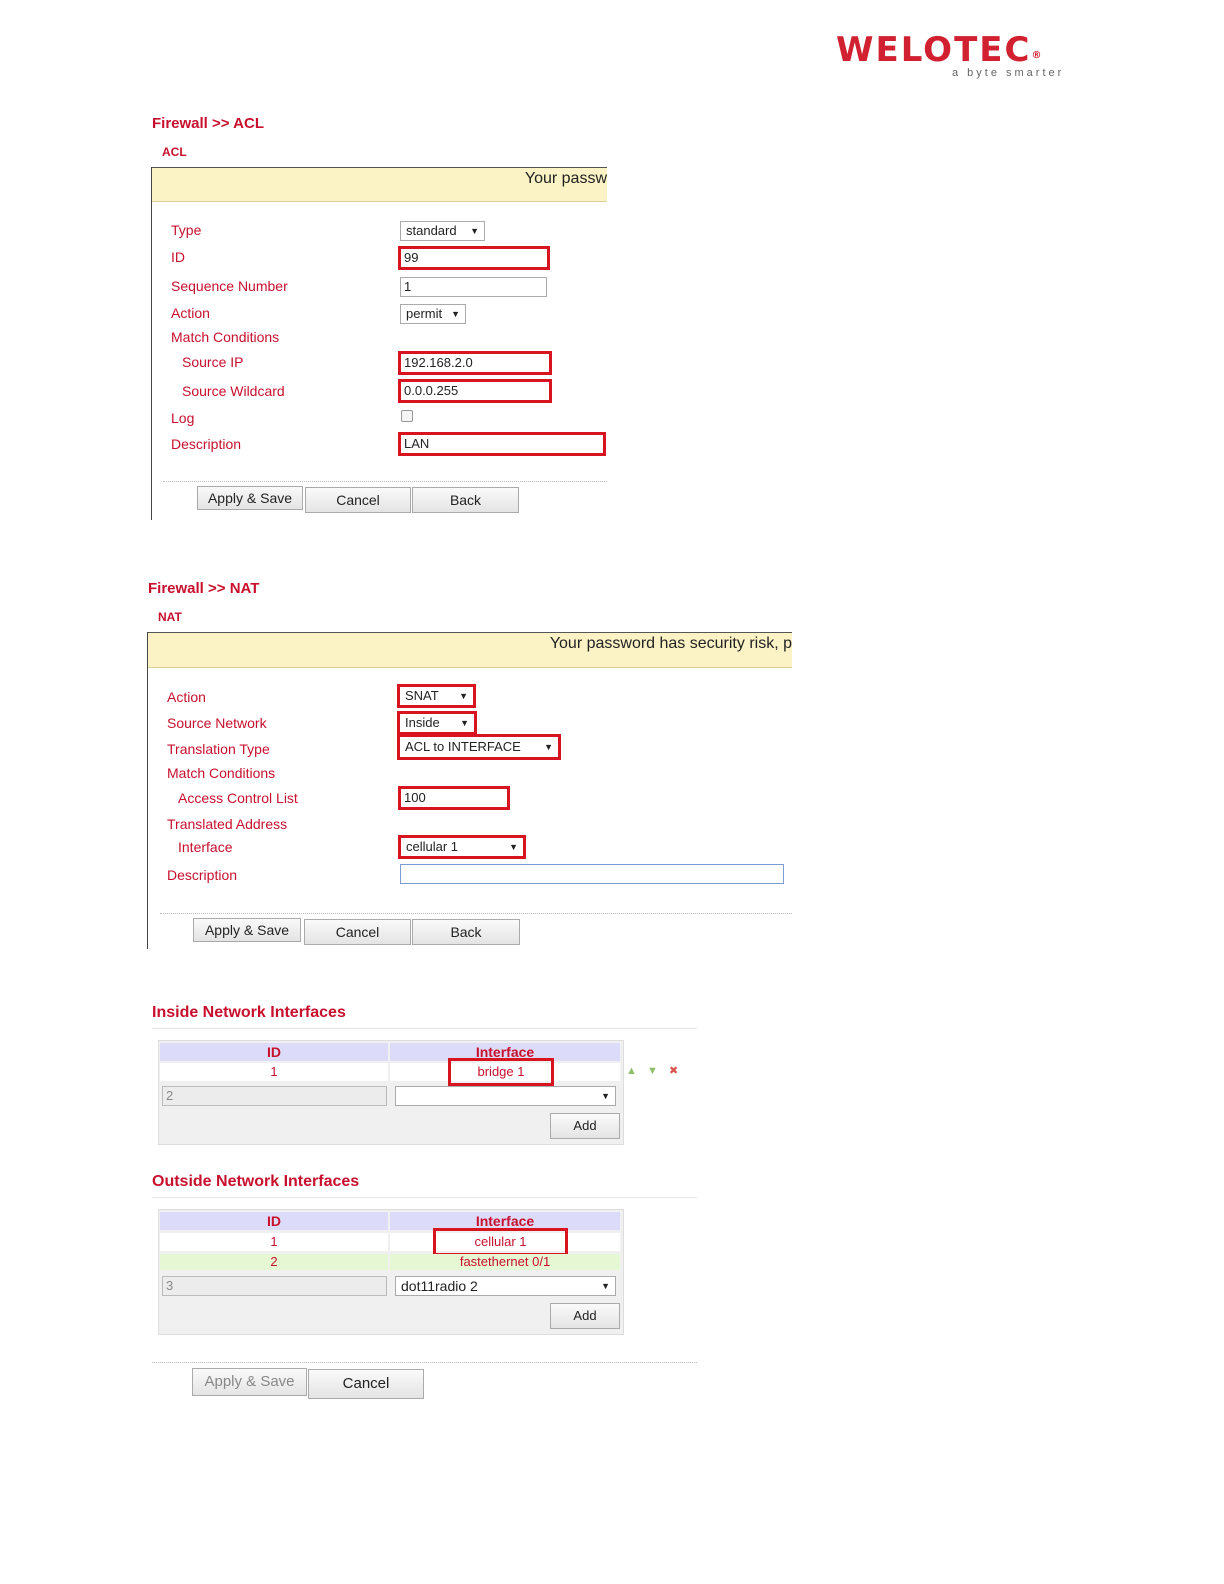  Describe the element at coordinates (934, 50) in the screenshot. I see `logo-word: WELOTEC` at that location.